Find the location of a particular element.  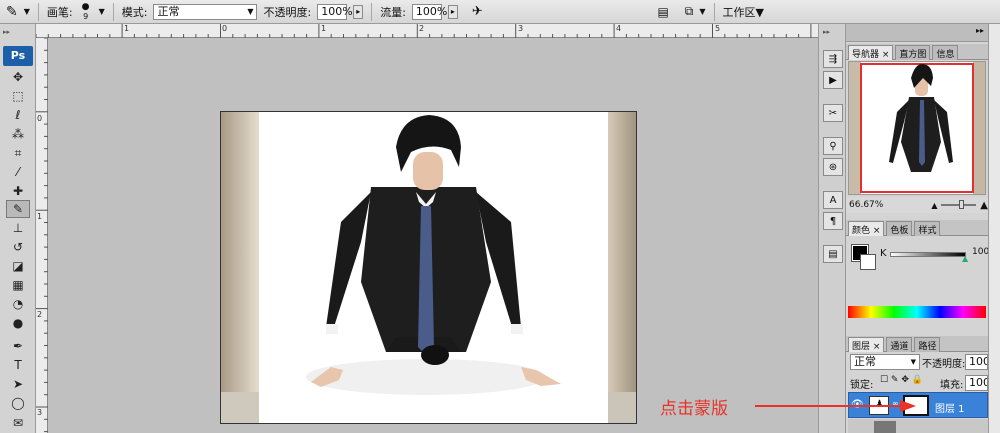

opacity-value: 100% is located at coordinates (337, 11).